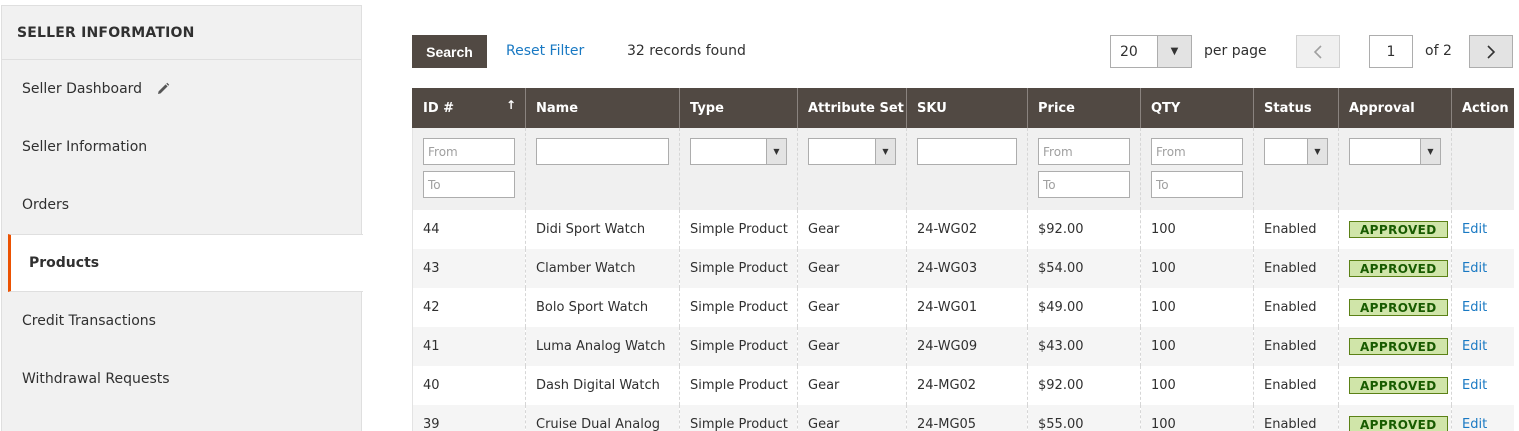  What do you see at coordinates (602, 151) in the screenshot?
I see `name-filter-input` at bounding box center [602, 151].